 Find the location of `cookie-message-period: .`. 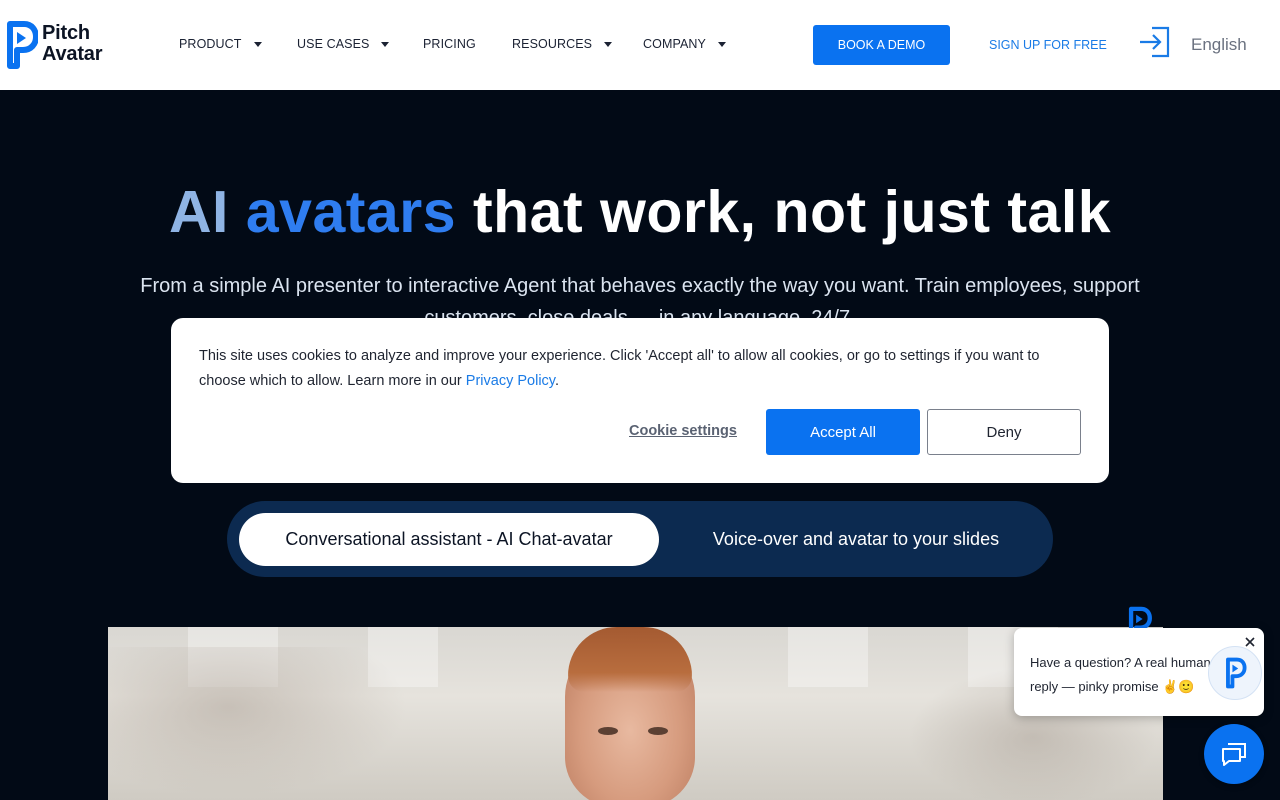

cookie-message-period: . is located at coordinates (556, 381).